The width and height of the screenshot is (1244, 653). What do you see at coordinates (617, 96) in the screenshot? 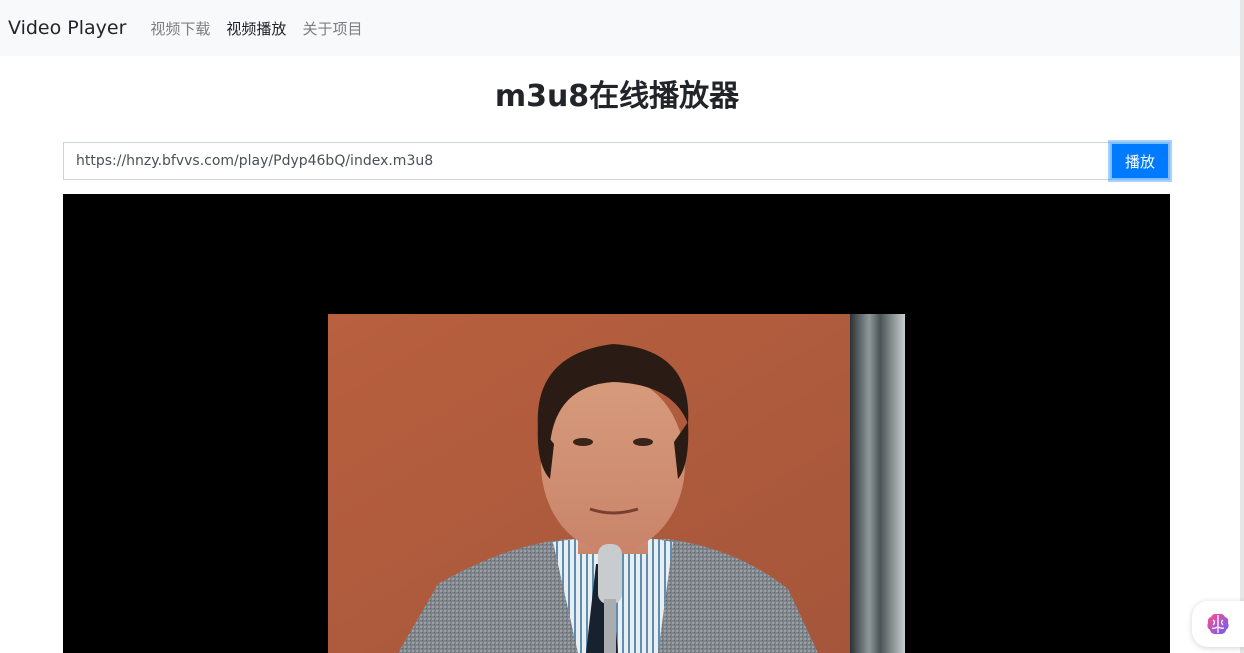
I see `page-title: m3u8在线播放器` at bounding box center [617, 96].